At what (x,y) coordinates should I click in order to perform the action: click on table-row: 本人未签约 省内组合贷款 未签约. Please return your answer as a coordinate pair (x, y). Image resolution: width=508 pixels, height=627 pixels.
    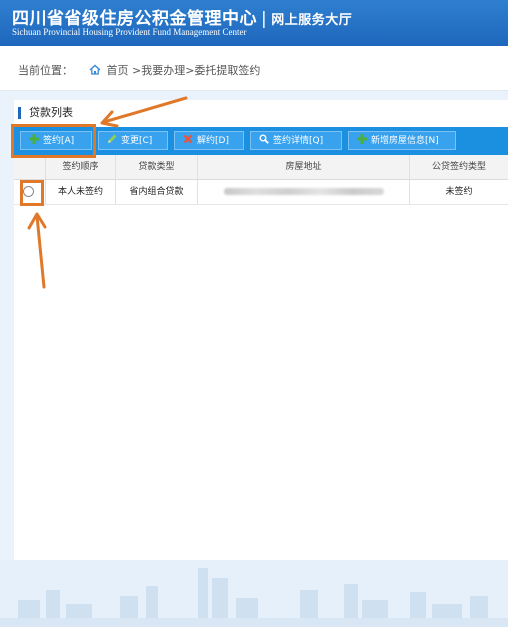
    Looking at the image, I should click on (261, 192).